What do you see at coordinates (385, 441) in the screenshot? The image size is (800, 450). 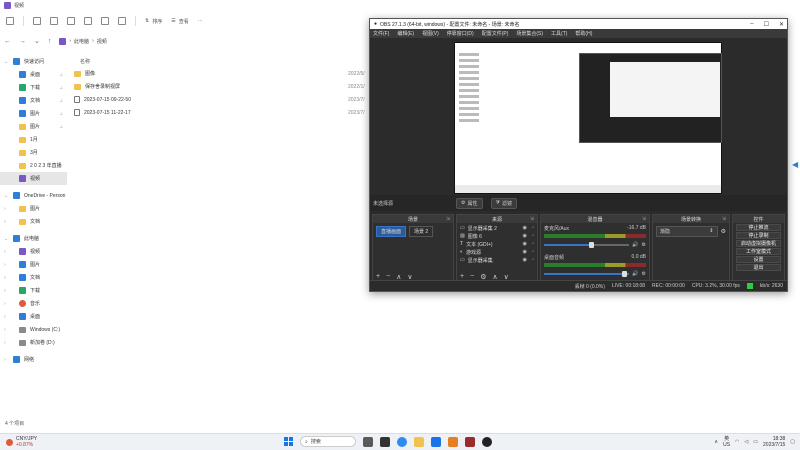 I see `widgets-icon` at bounding box center [385, 441].